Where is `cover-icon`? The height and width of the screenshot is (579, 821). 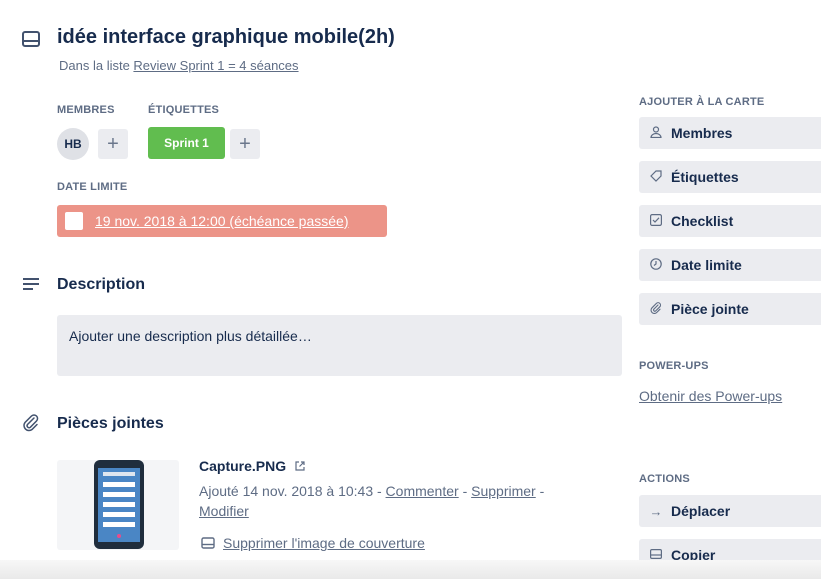
cover-icon is located at coordinates (208, 543).